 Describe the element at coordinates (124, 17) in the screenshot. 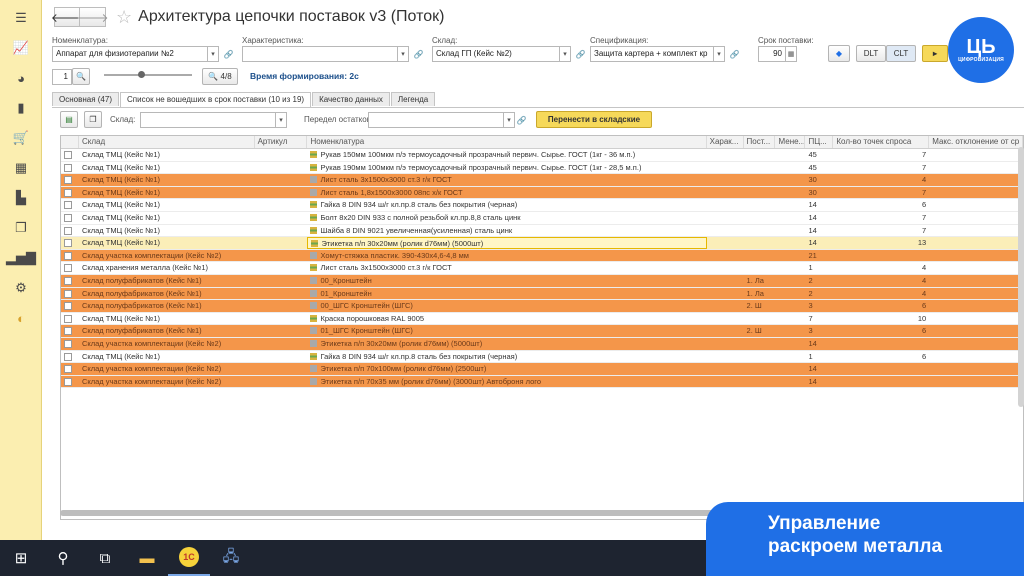

I see `favorite-star-icon: ☆` at that location.